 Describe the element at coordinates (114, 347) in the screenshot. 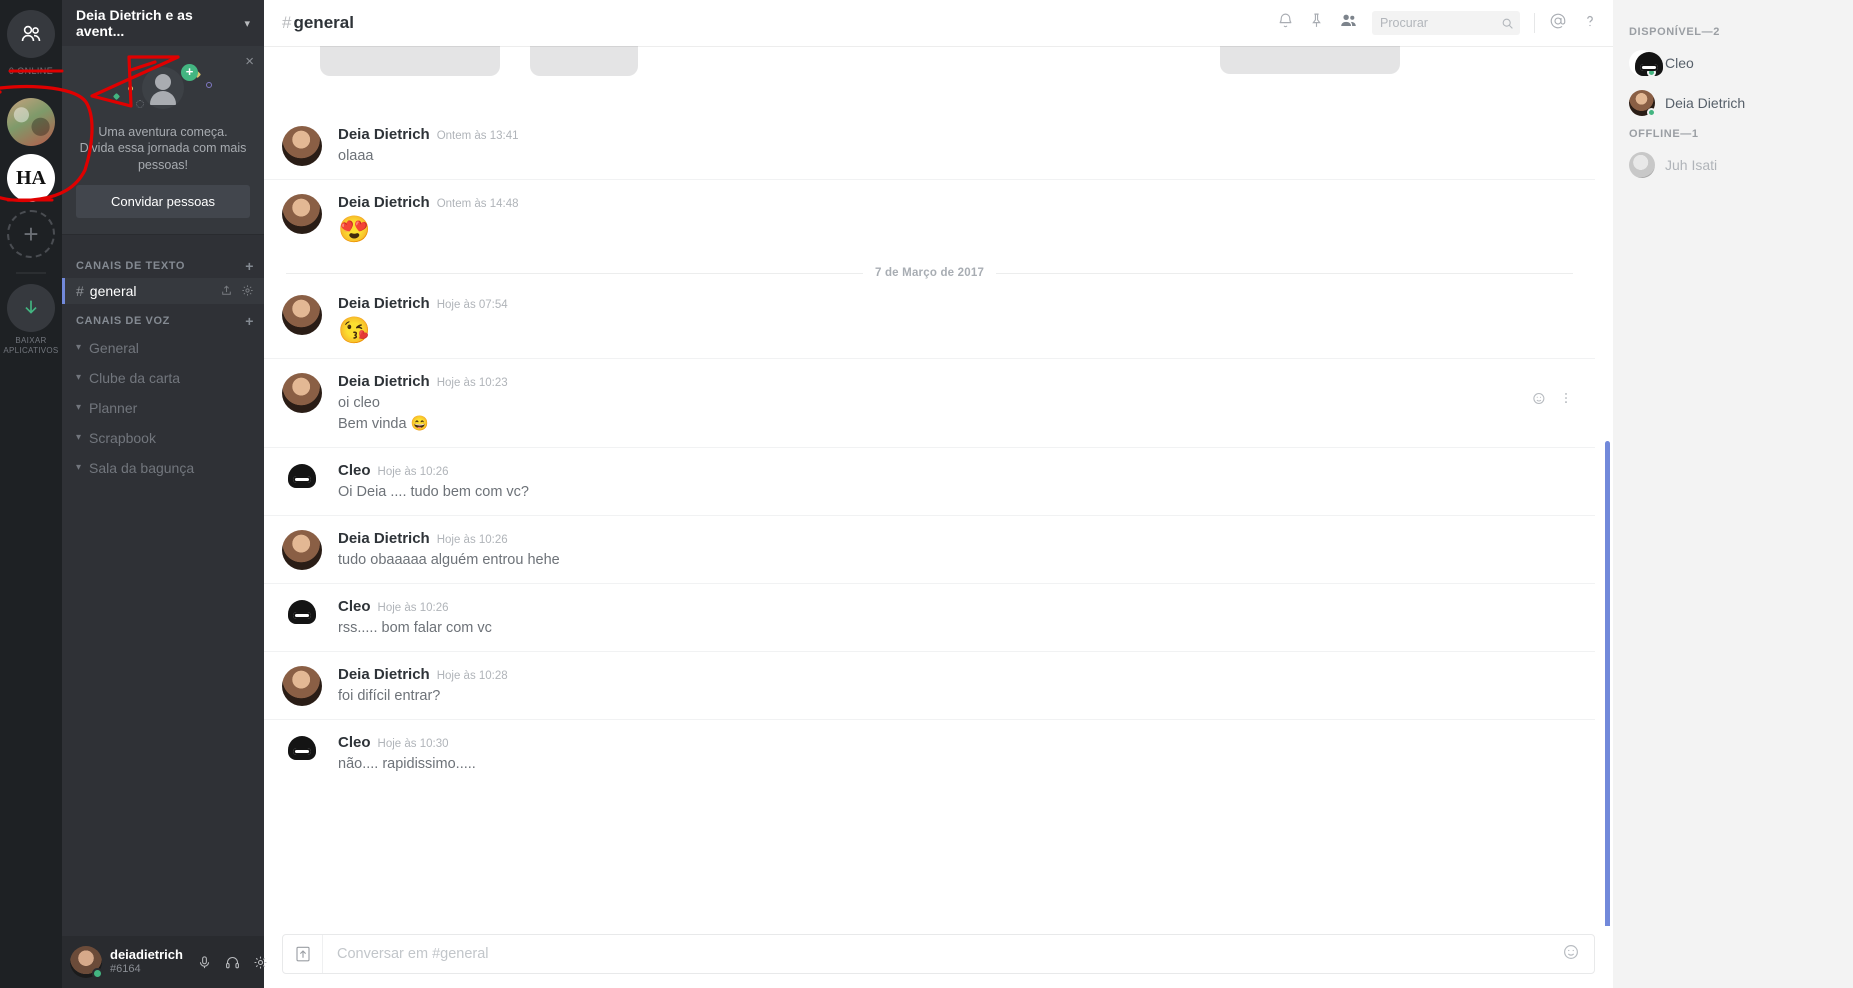

I see `voice-channel-name: General` at that location.